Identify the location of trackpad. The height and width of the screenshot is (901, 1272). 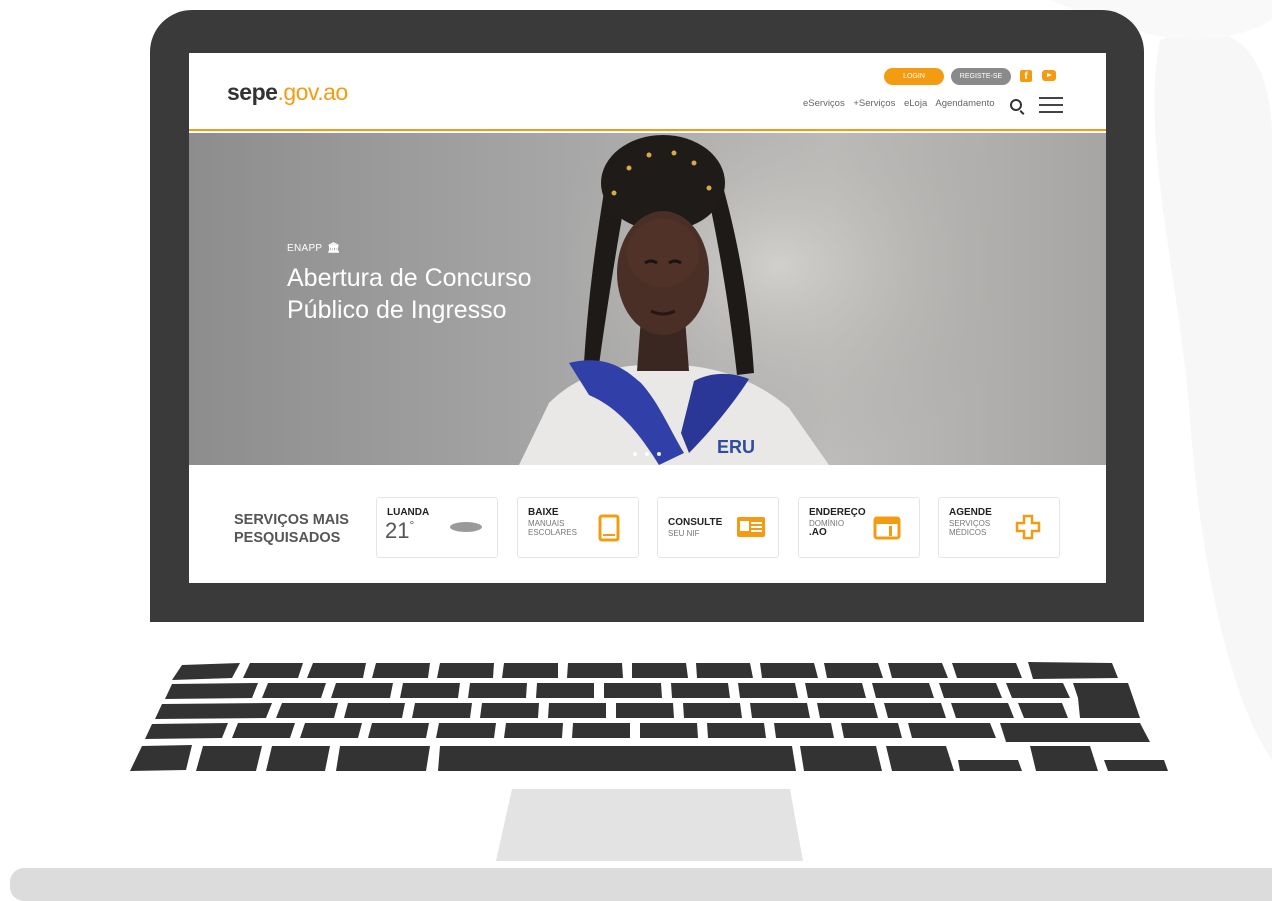
(649, 825).